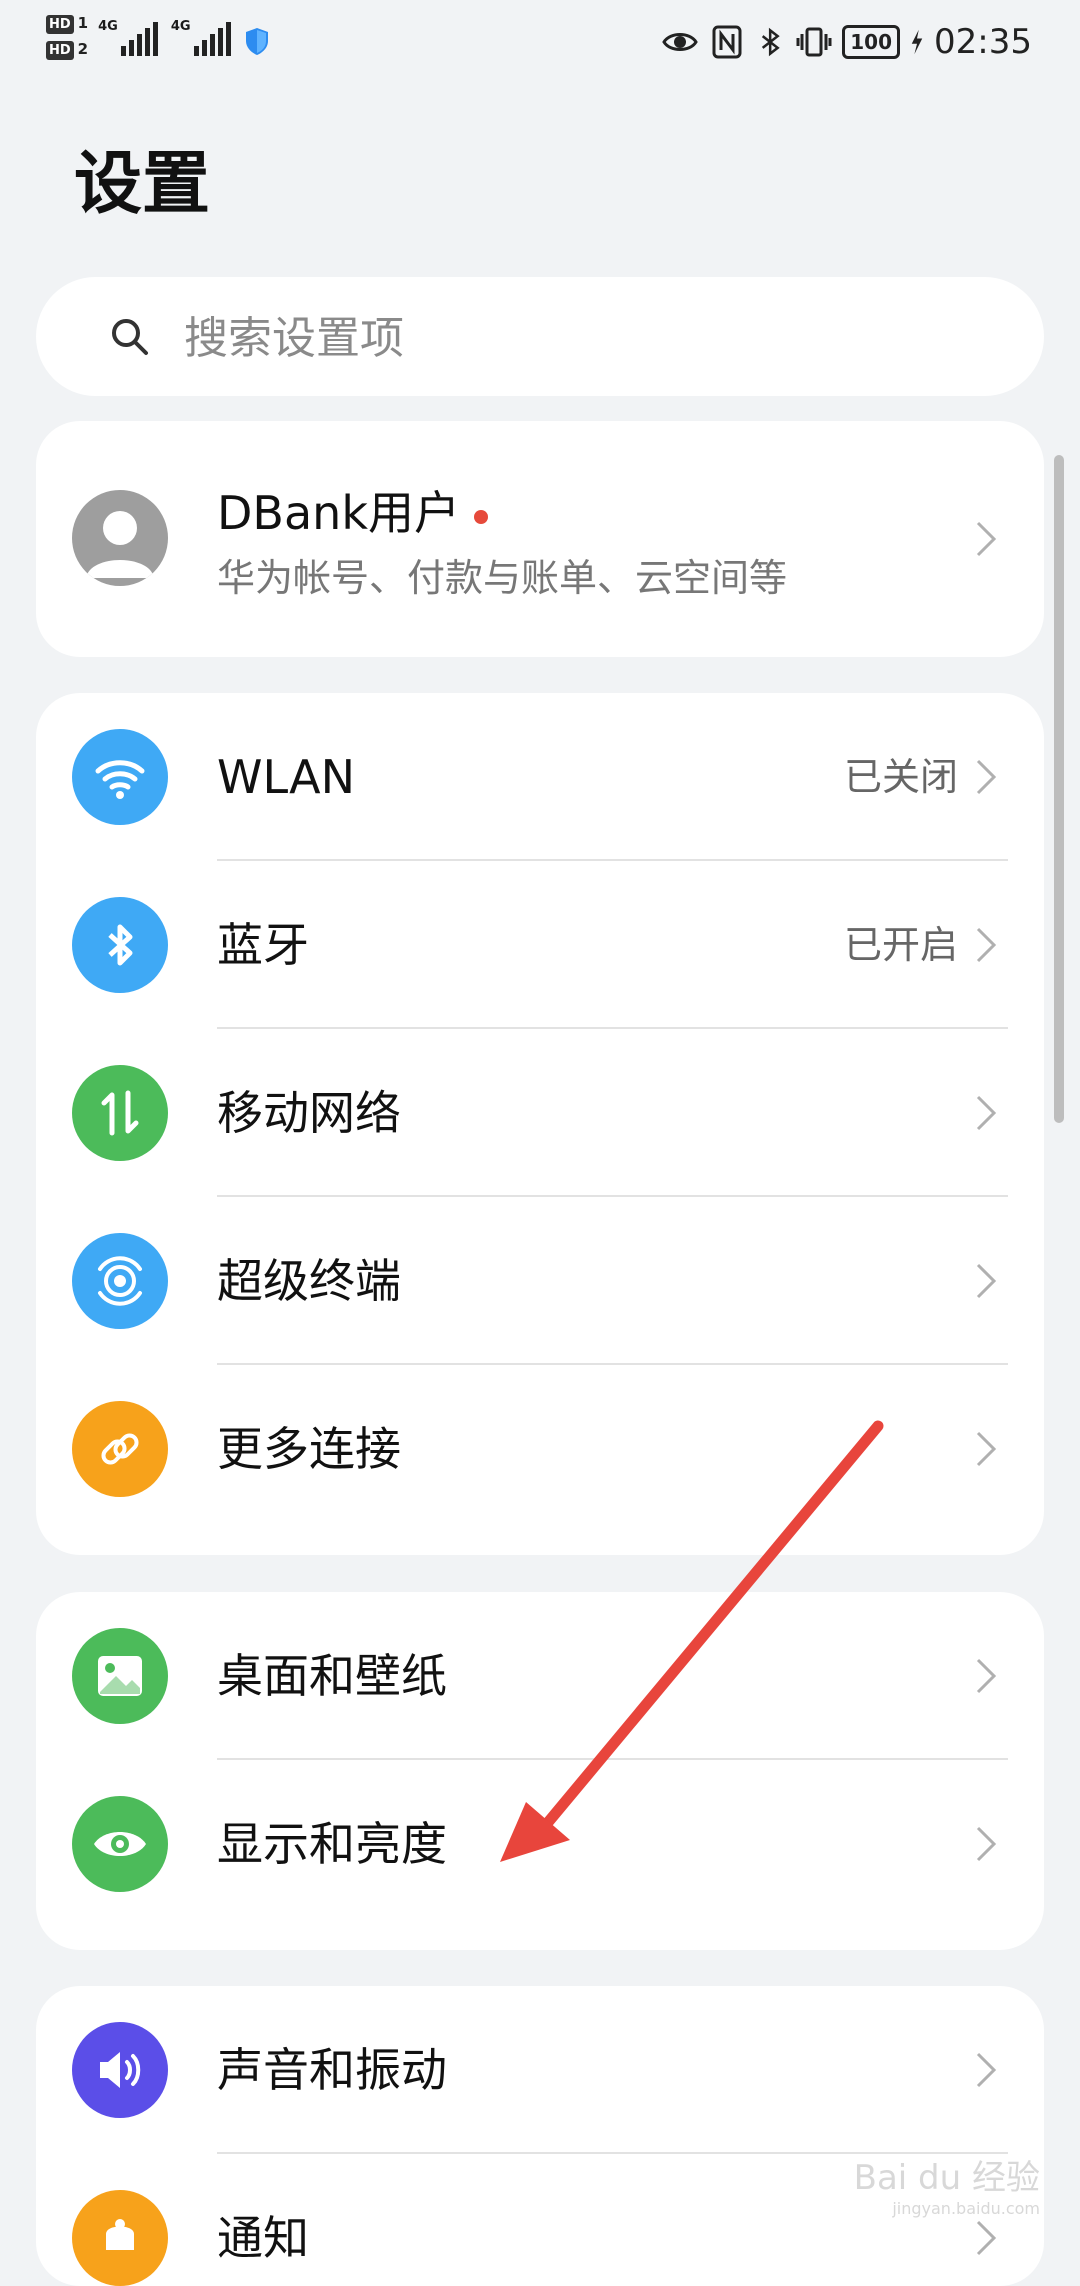 The height and width of the screenshot is (2286, 1080). What do you see at coordinates (727, 42) in the screenshot?
I see `nfc-icon` at bounding box center [727, 42].